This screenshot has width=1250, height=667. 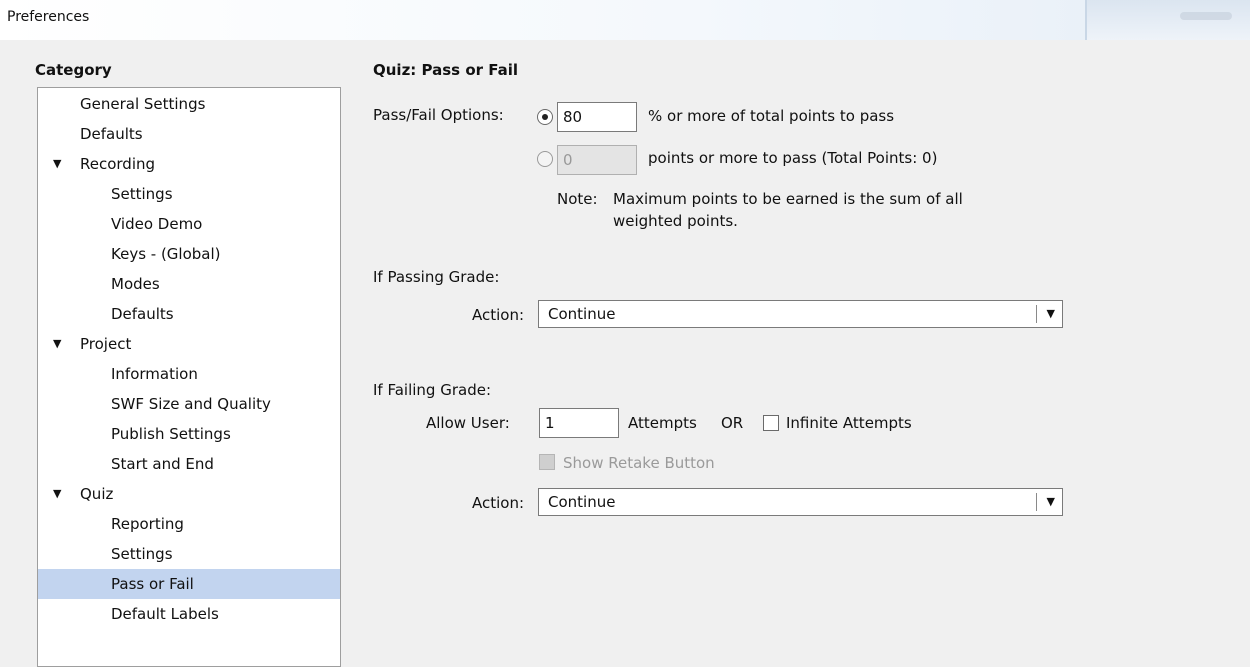 What do you see at coordinates (438, 115) in the screenshot?
I see `pass-fail-options-label: Pass/Fail Options:` at bounding box center [438, 115].